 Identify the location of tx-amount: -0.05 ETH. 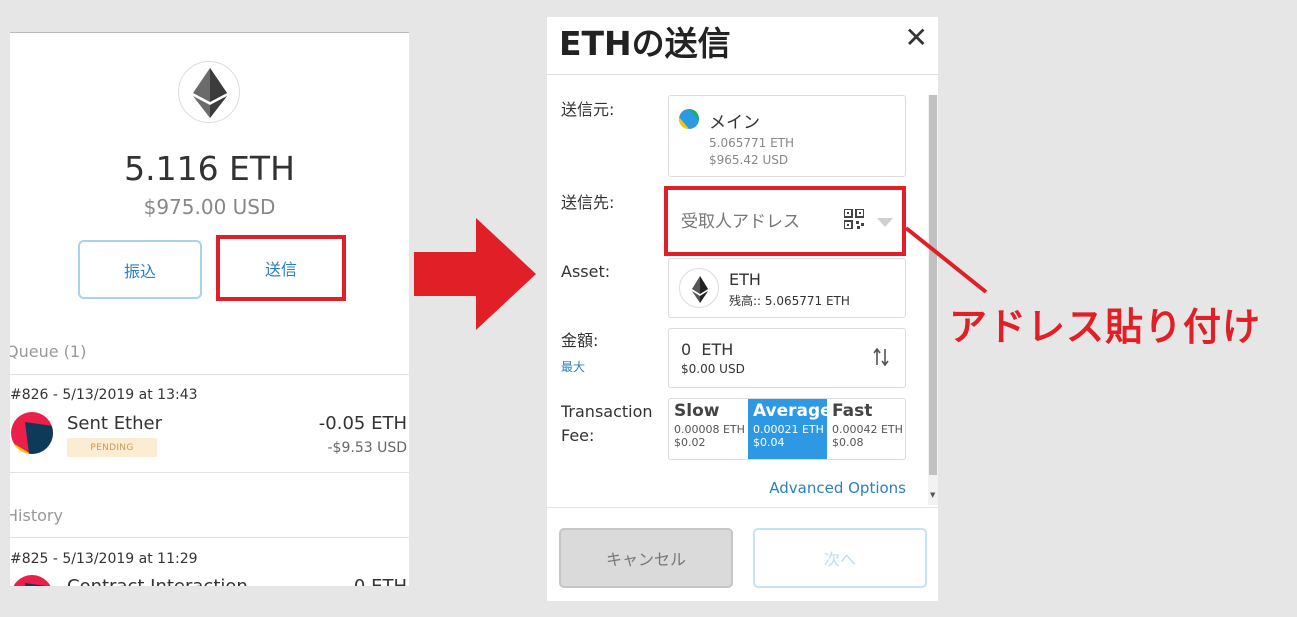
(362, 423).